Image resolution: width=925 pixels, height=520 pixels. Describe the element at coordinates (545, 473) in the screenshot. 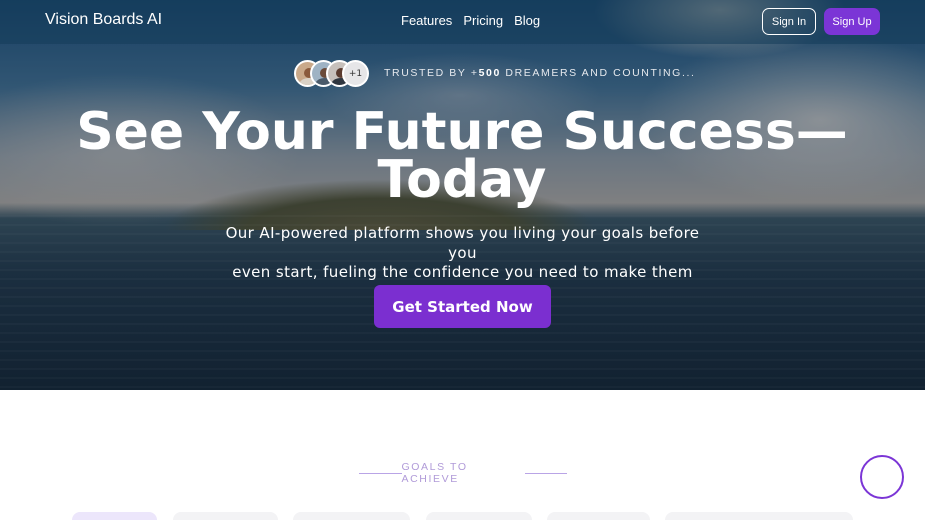

I see `divider-right` at that location.